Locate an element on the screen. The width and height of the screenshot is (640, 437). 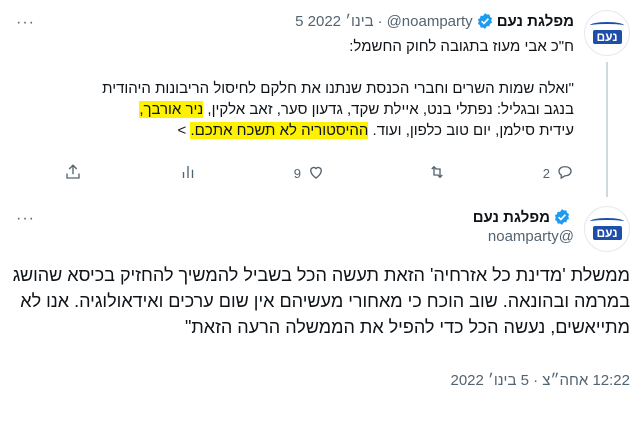
tweet-intro: ח"כ אבי מעוז בתגובה לחוק החשמל: is located at coordinates (461, 46).